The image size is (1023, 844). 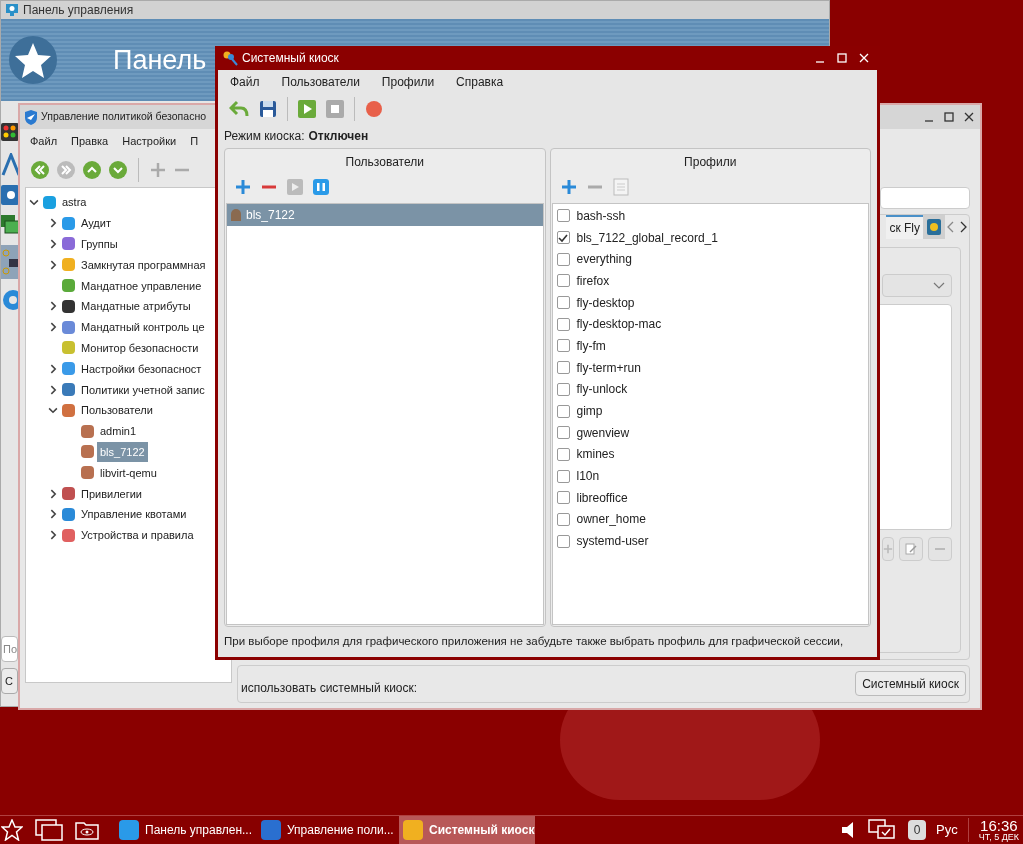 I want to click on tree-item: Привилегии, so click(x=111, y=493).